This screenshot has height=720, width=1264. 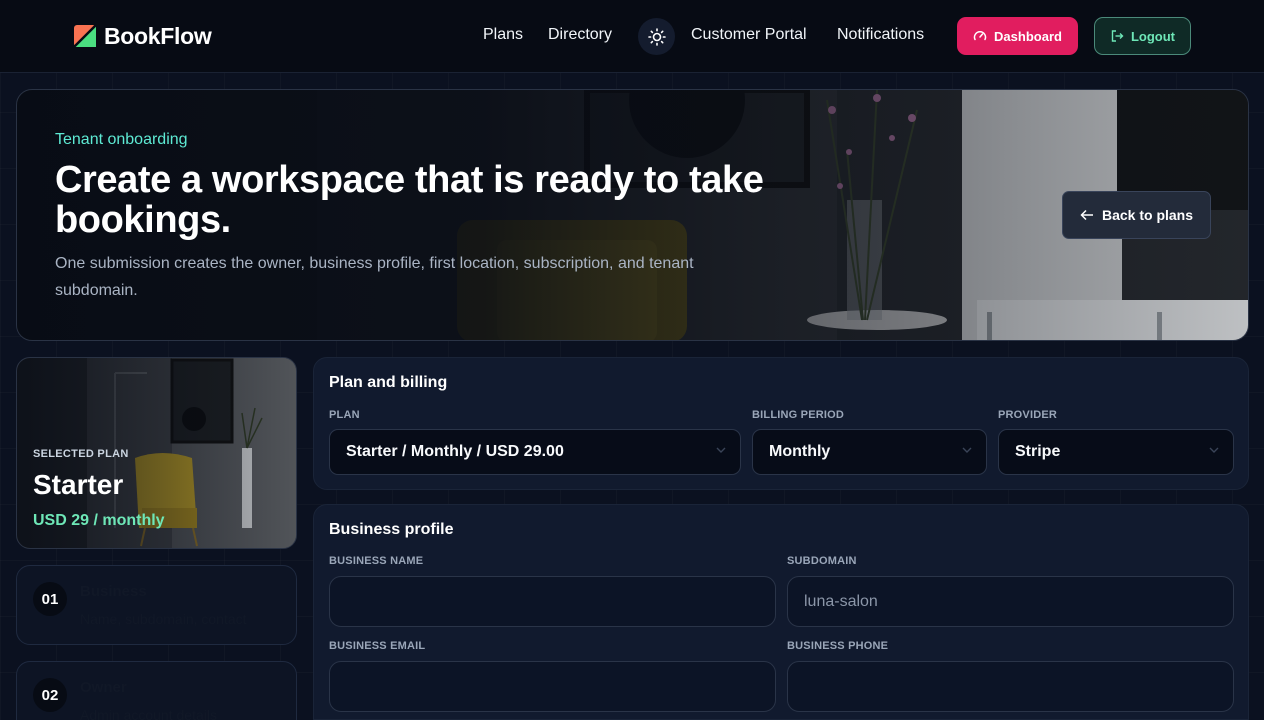 I want to click on sun-icon, so click(x=656, y=36).